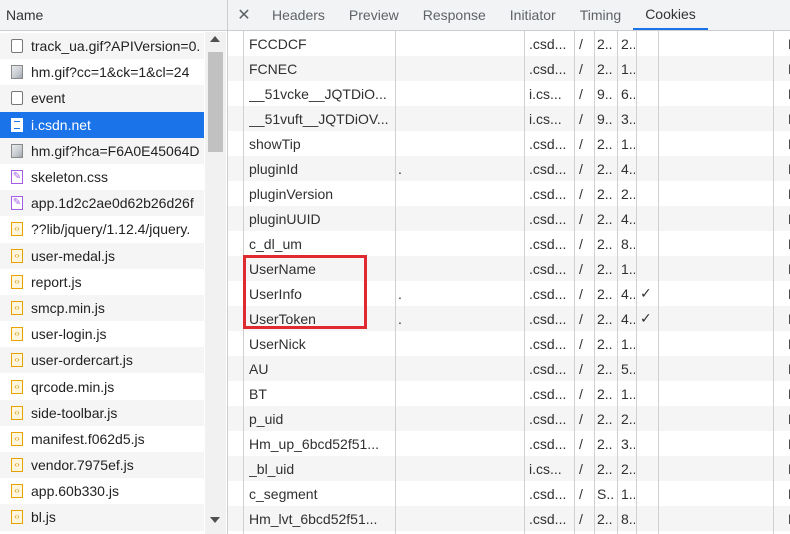  Describe the element at coordinates (73, 386) in the screenshot. I see `request-name: qrcode.min.js` at that location.